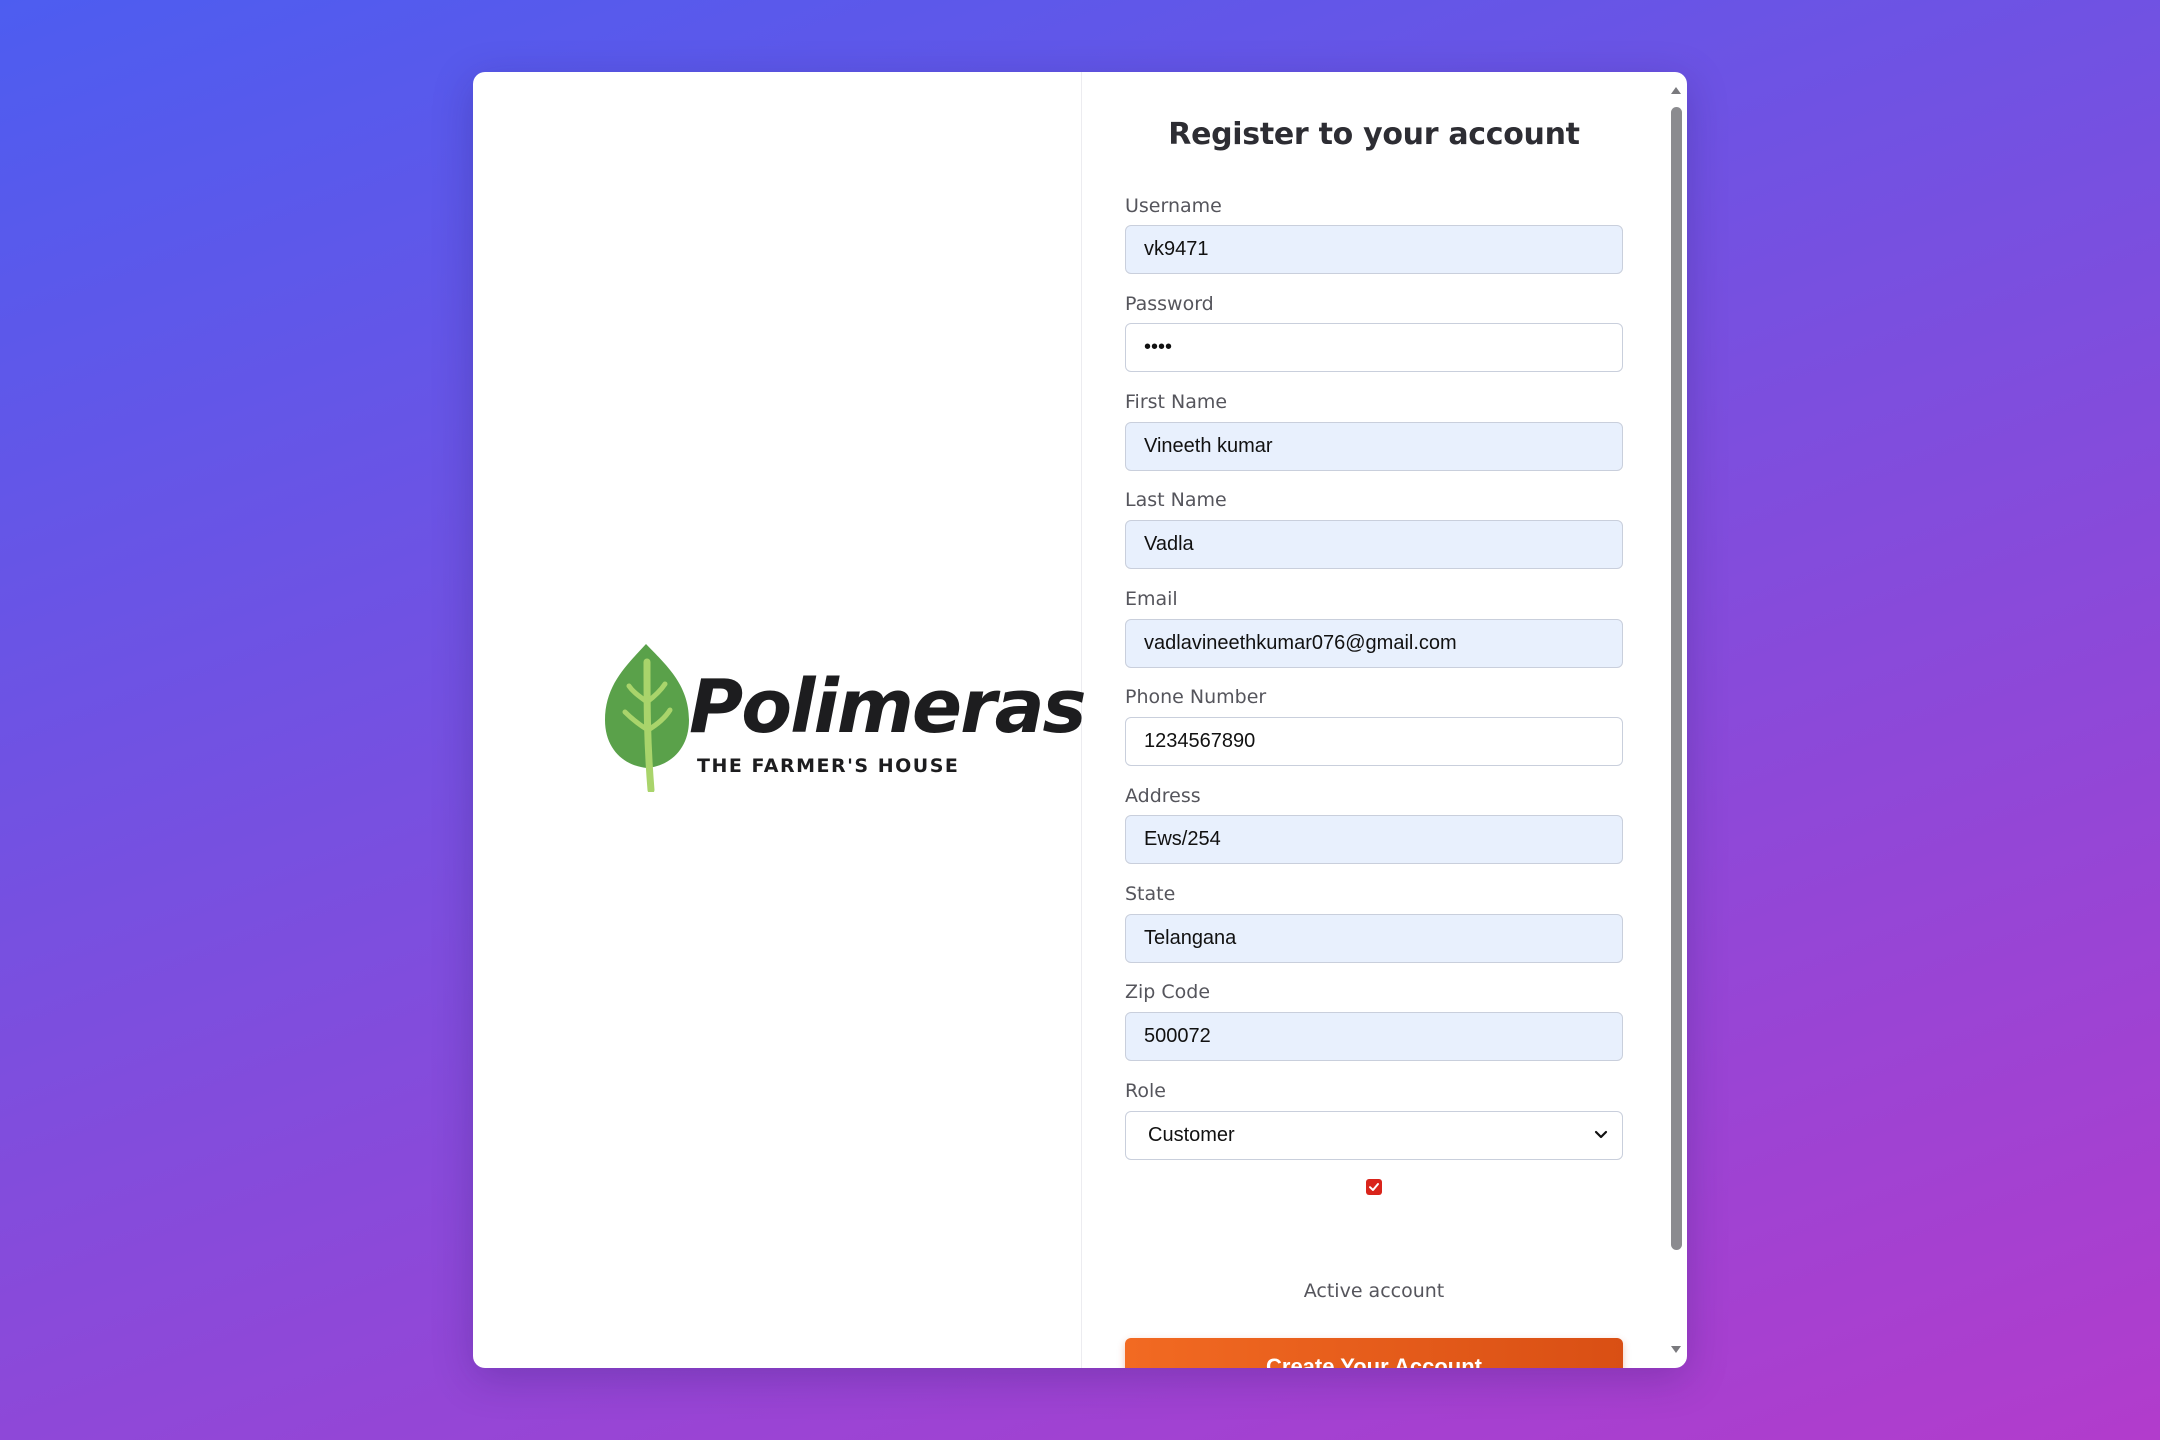 This screenshot has height=1440, width=2160. I want to click on form-title: Register to your account, so click(1374, 134).